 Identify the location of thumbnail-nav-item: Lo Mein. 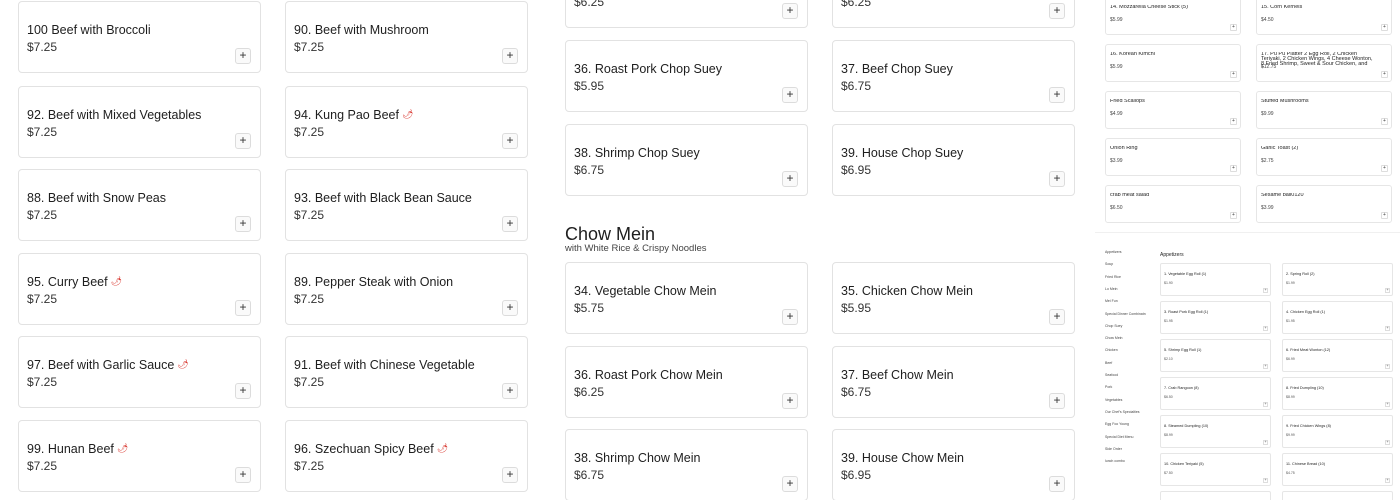
(1111, 289).